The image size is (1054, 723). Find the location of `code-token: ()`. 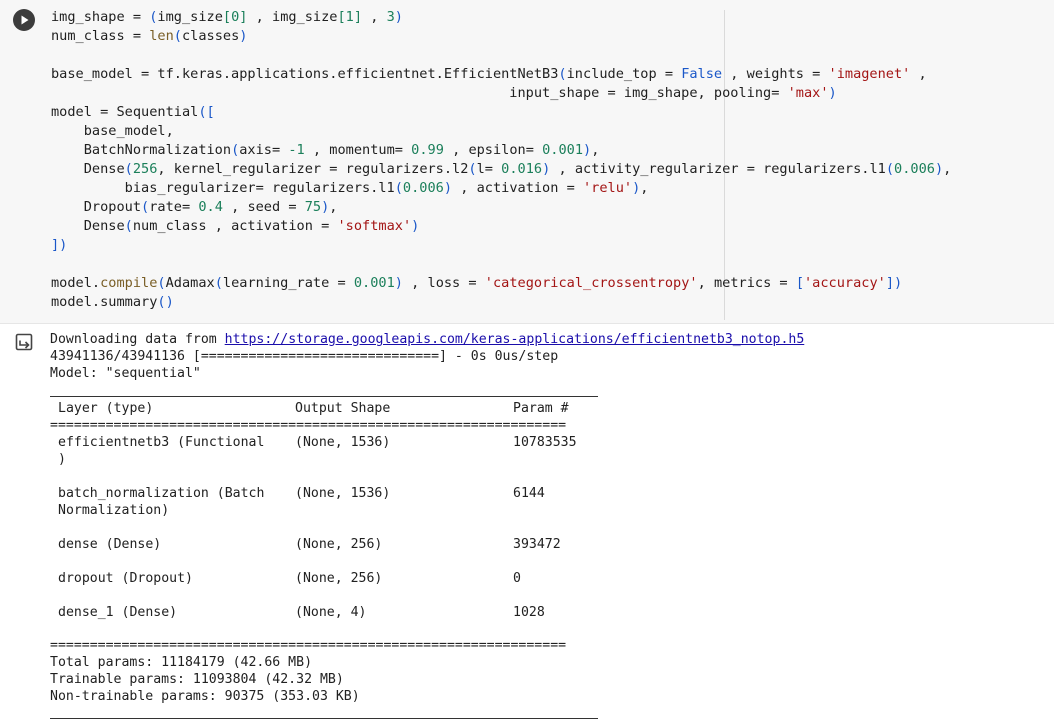

code-token: () is located at coordinates (165, 302).